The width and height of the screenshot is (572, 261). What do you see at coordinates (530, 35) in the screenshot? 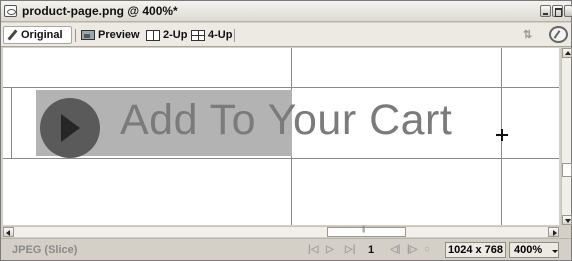
I see `preview-in-browser-icon: ⇅` at bounding box center [530, 35].